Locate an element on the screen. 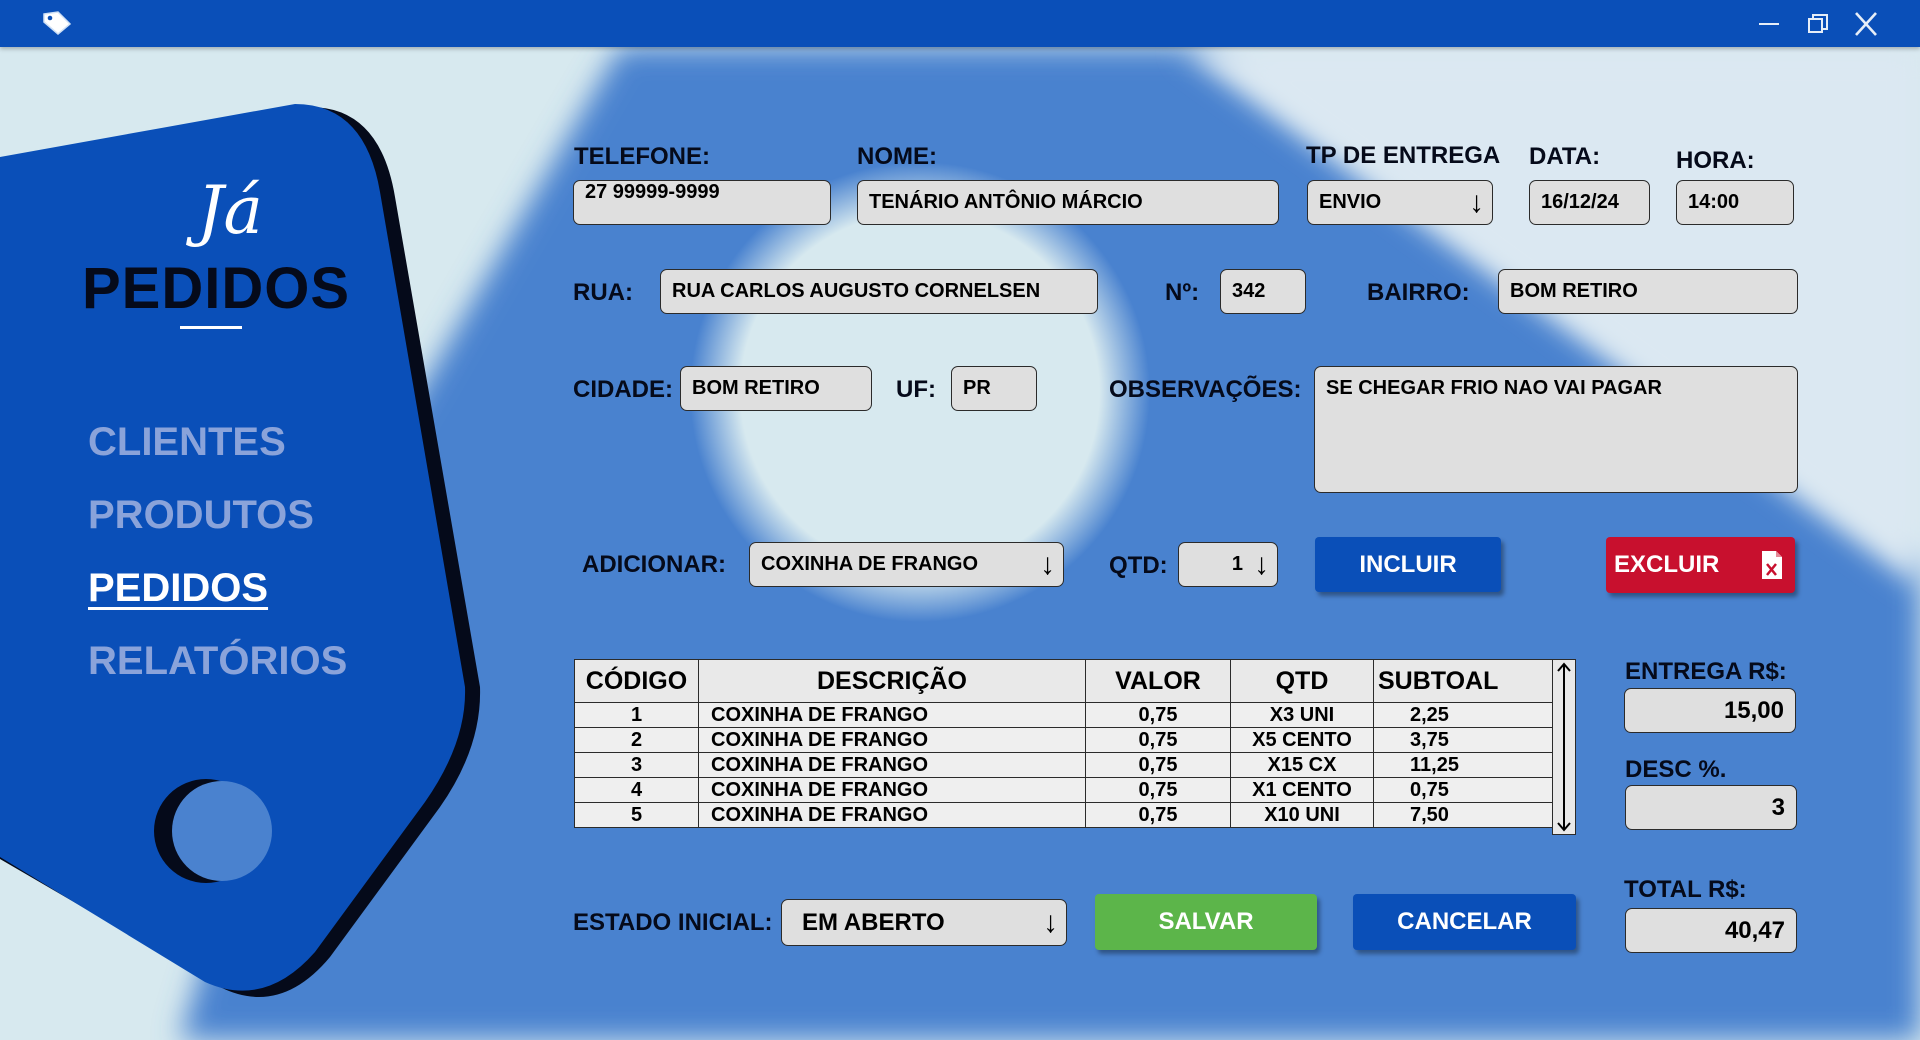 This screenshot has height=1040, width=1920. scroll-arrows-icon is located at coordinates (1564, 747).